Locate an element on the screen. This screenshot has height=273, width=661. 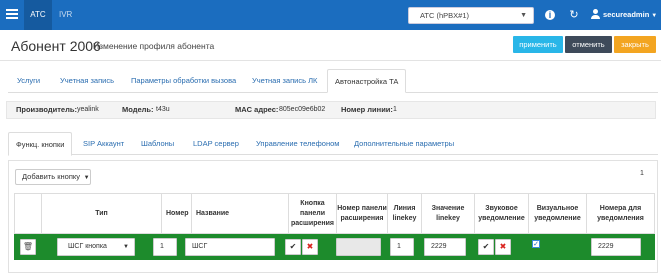
table-header-sound-notify: Звуковое уведомление is located at coordinates (501, 213).